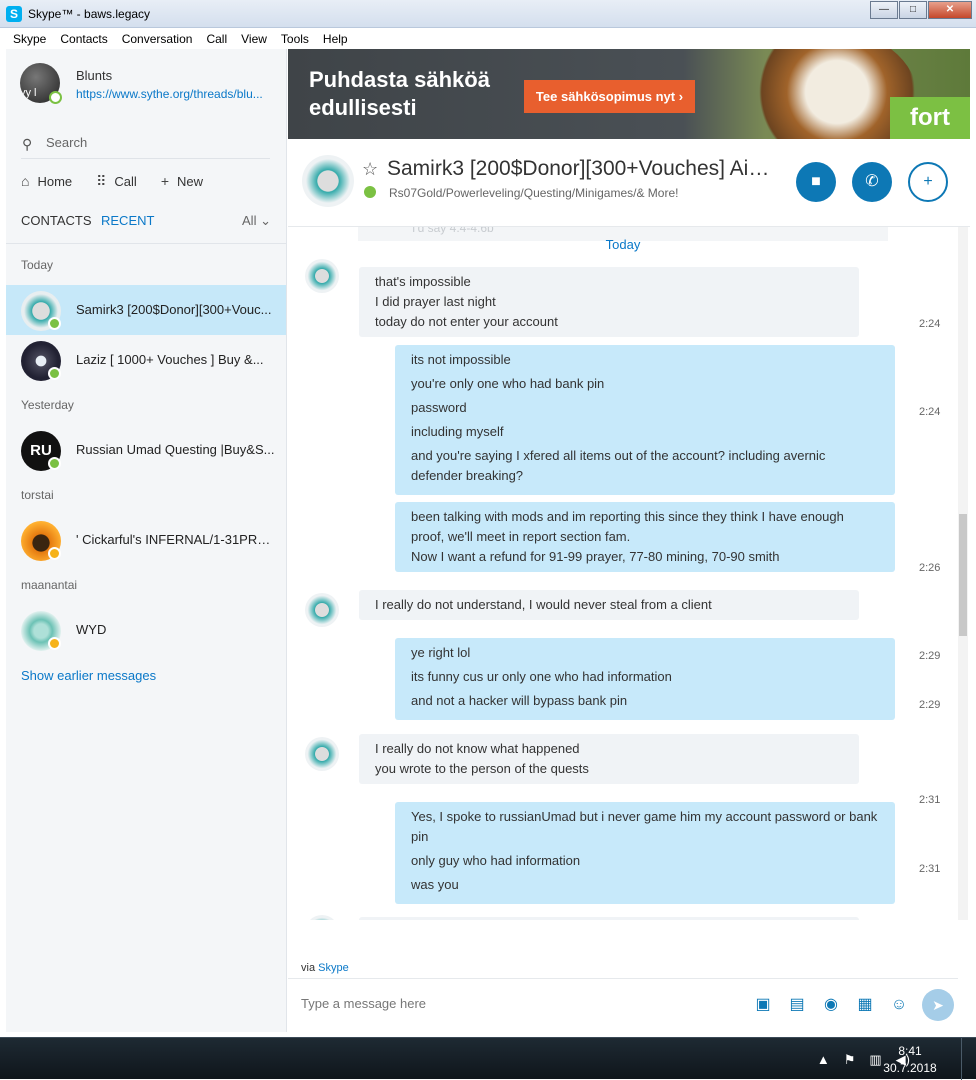 This screenshot has width=976, height=1080. I want to click on message-timestamp: 2:26, so click(930, 568).